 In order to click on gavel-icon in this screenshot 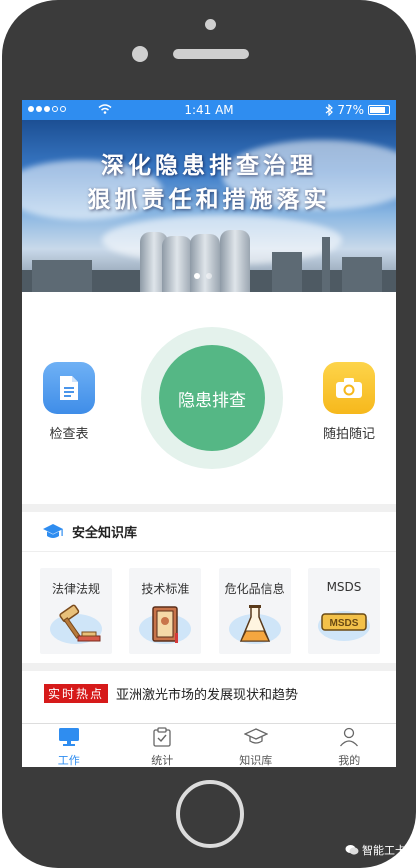, I will do `click(76, 624)`.